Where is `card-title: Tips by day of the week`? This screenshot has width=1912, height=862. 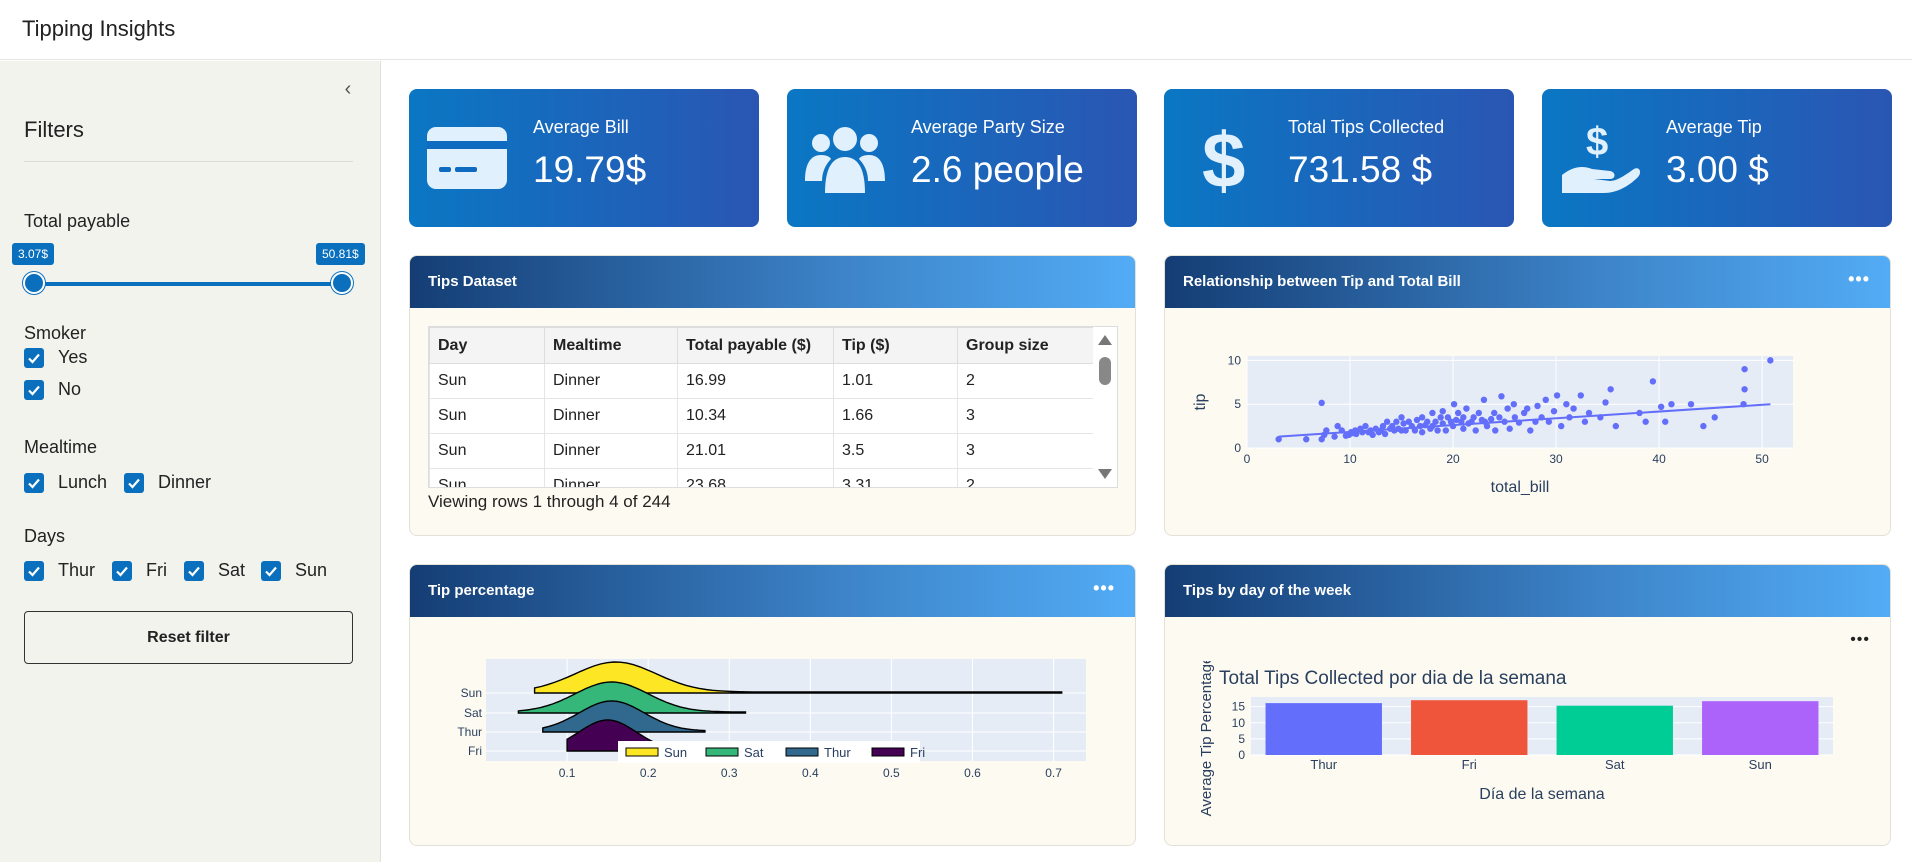 card-title: Tips by day of the week is located at coordinates (1527, 591).